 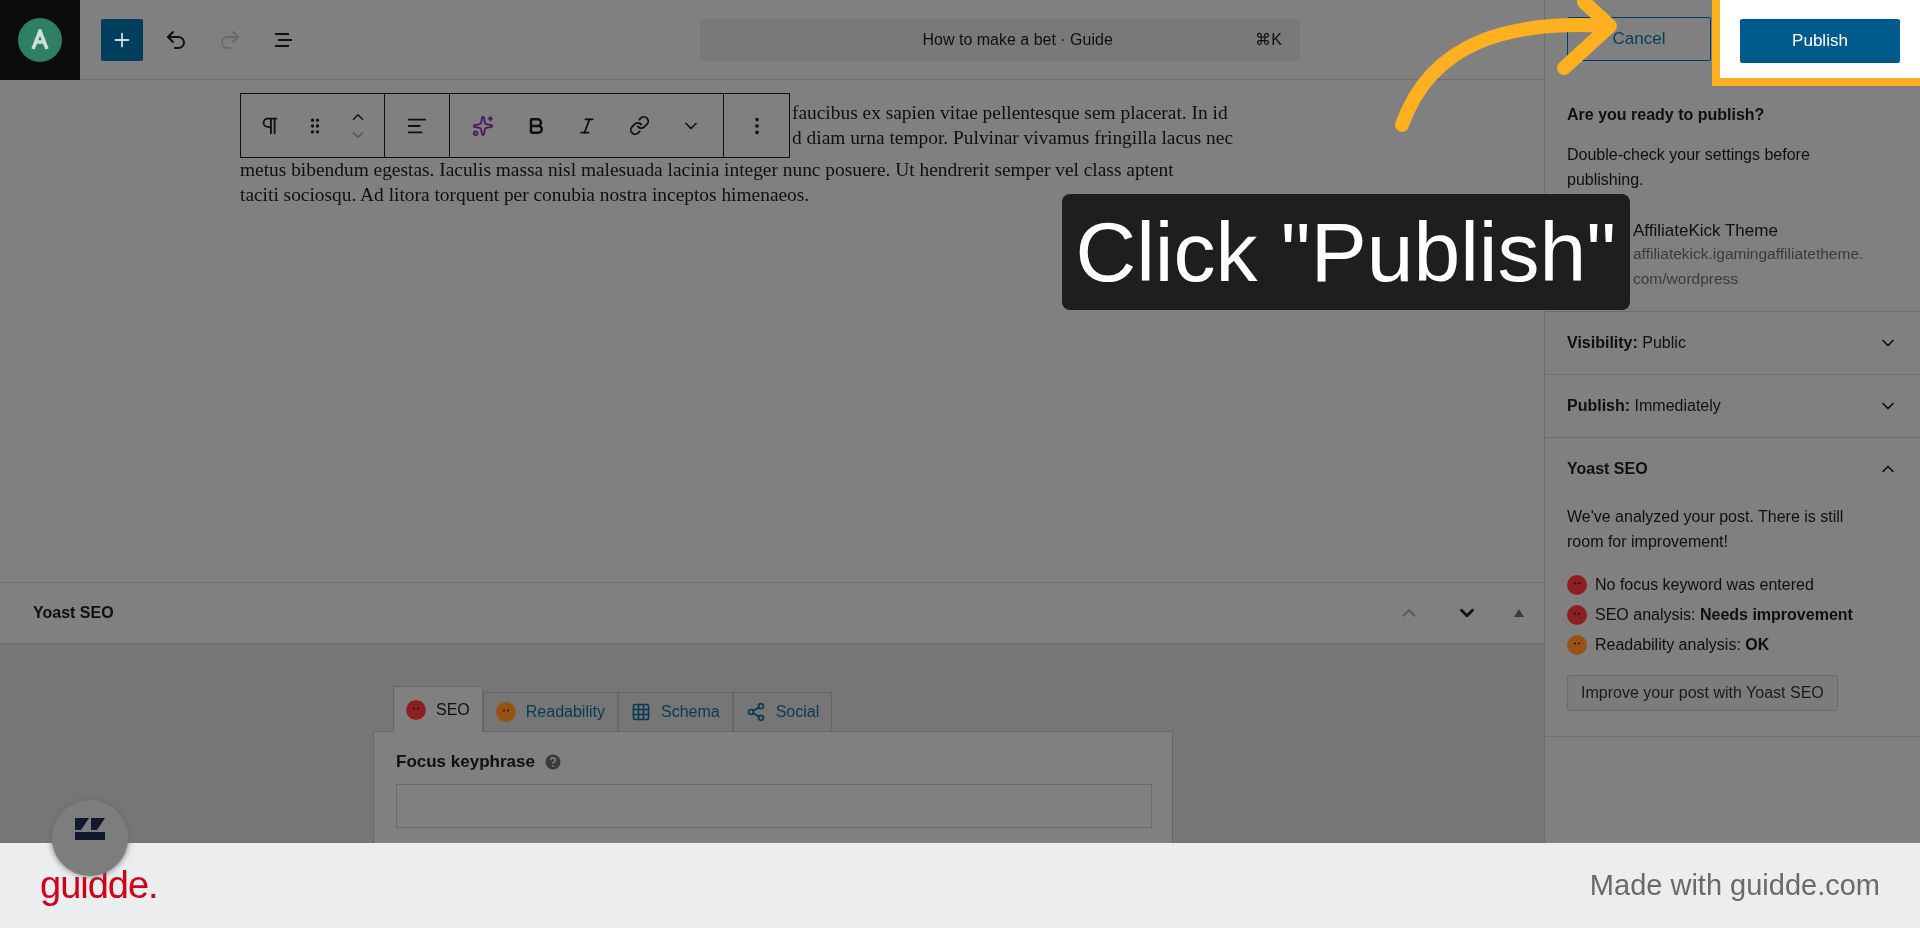 What do you see at coordinates (99, 885) in the screenshot?
I see `brand-logo: guidde.` at bounding box center [99, 885].